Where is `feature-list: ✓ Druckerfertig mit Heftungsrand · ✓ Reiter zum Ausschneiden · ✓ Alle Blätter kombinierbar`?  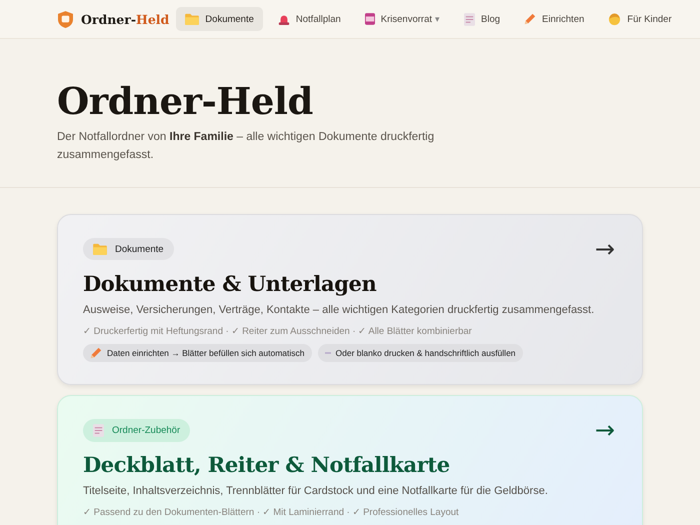
feature-list: ✓ Druckerfertig mit Heftungsrand · ✓ Reiter zum Ausschneiden · ✓ Alle Blätter kombinierbar is located at coordinates (350, 331).